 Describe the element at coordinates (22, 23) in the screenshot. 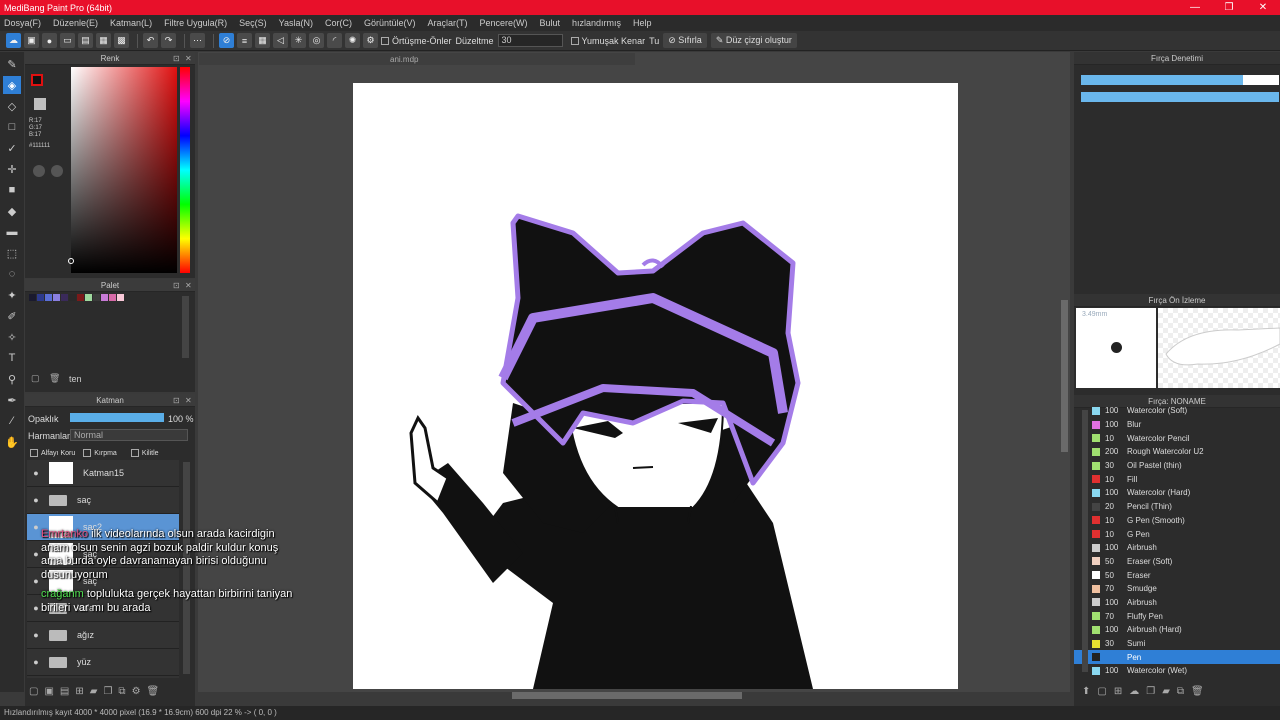

I see `menu-file: Dosya(F)` at that location.